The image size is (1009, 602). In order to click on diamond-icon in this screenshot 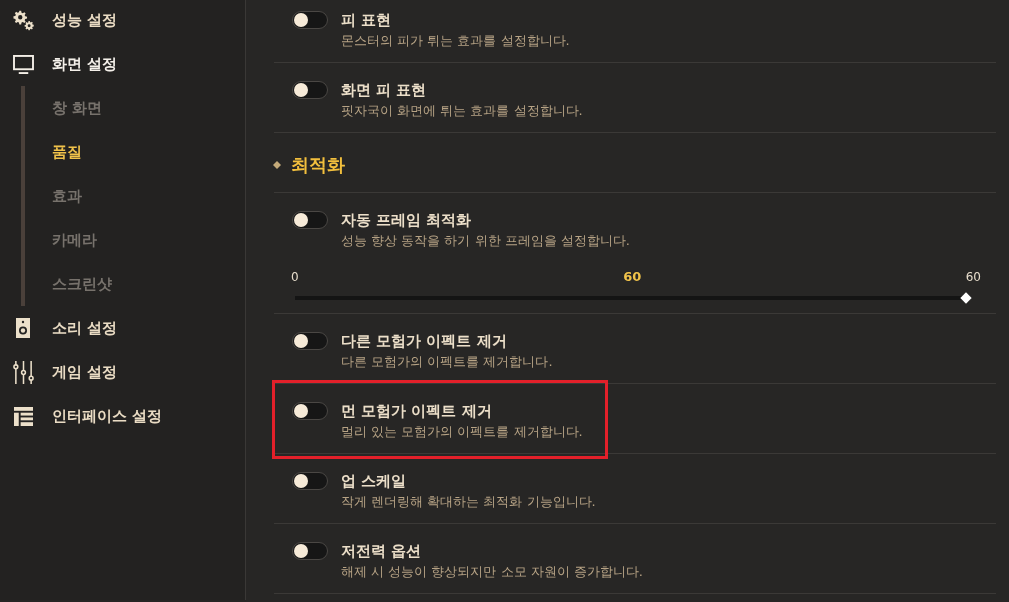, I will do `click(277, 165)`.